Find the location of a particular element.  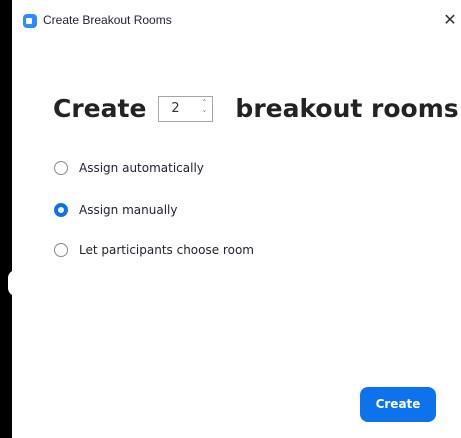

radio-assign-automatically is located at coordinates (61, 168).